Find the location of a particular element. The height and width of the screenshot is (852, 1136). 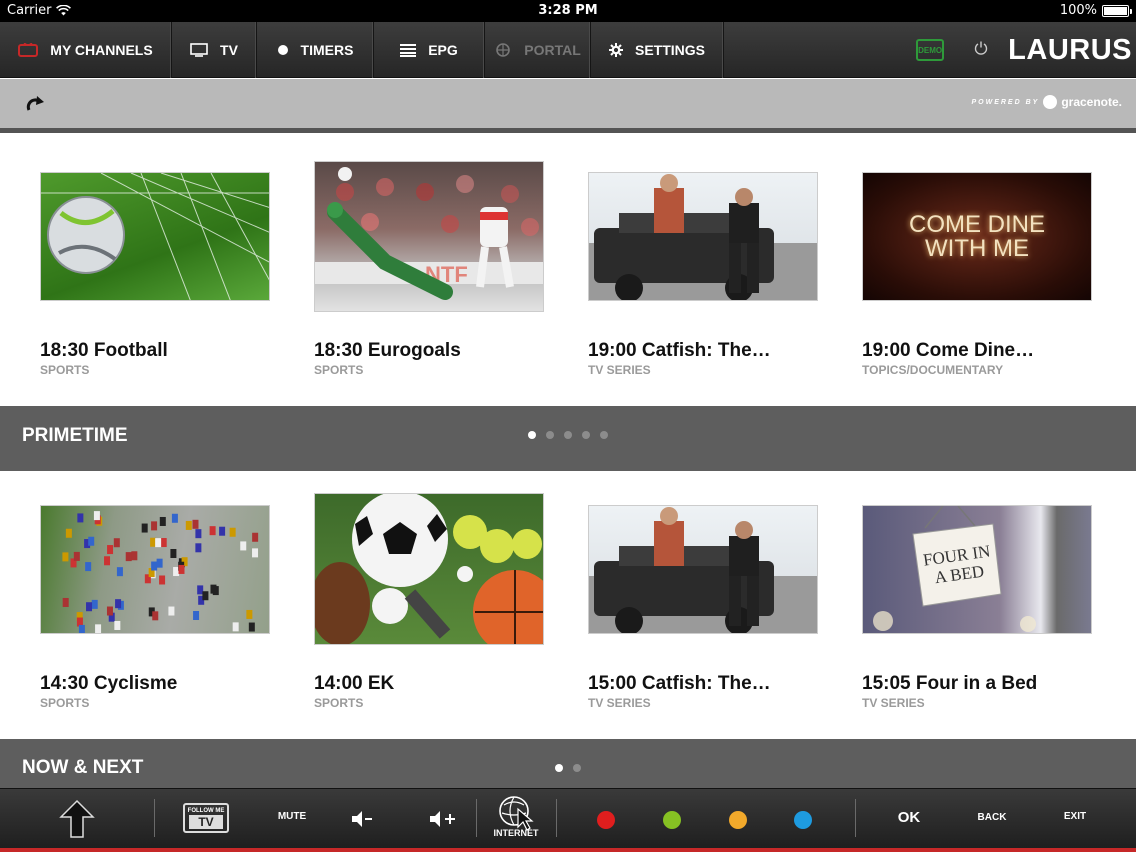

list-icon is located at coordinates (408, 50).